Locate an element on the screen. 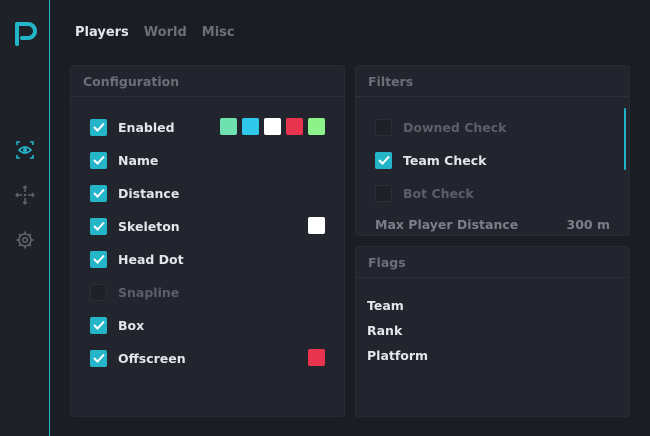 The image size is (650, 436). option-enabled: Enabled is located at coordinates (132, 127).